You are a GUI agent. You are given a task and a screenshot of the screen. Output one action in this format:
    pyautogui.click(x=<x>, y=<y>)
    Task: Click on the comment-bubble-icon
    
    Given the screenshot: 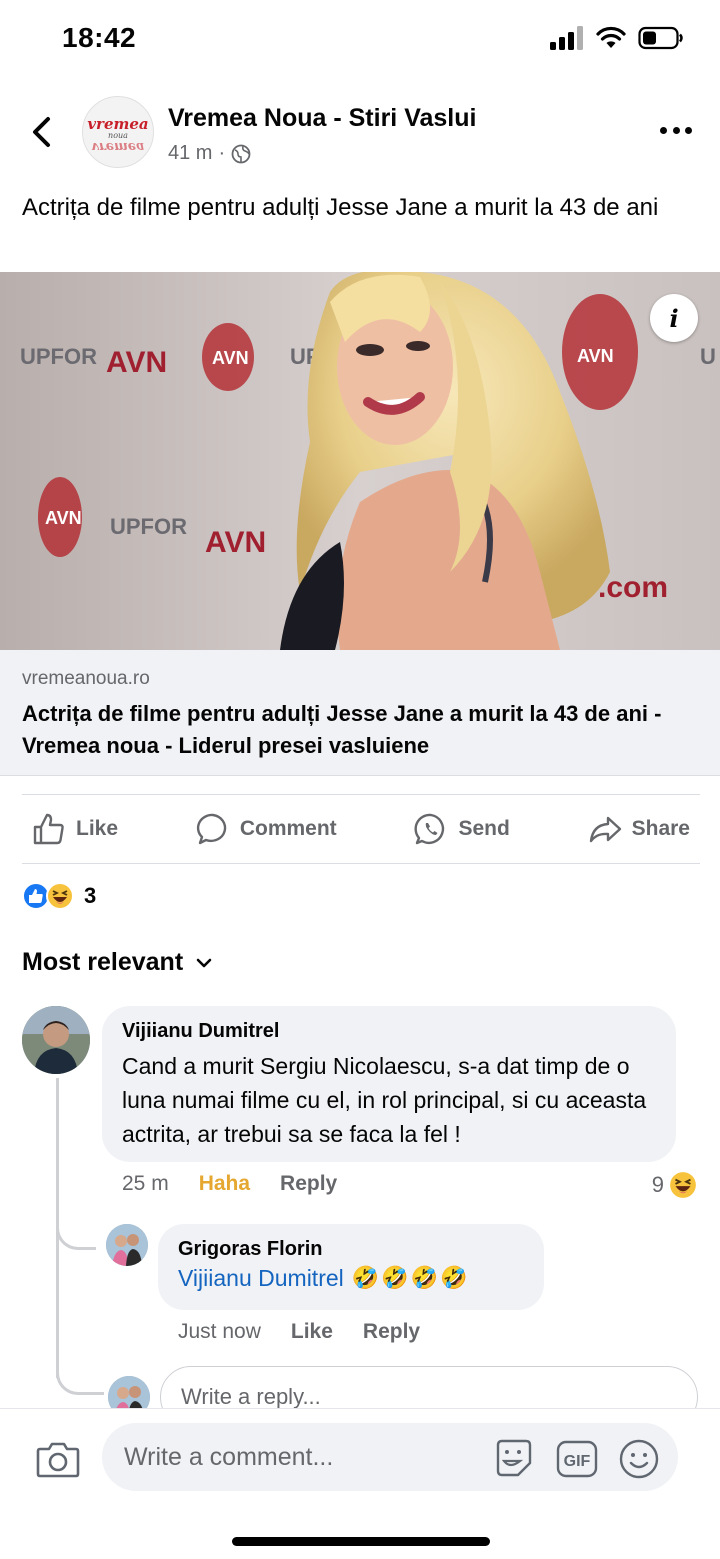 What is the action you would take?
    pyautogui.click(x=211, y=829)
    